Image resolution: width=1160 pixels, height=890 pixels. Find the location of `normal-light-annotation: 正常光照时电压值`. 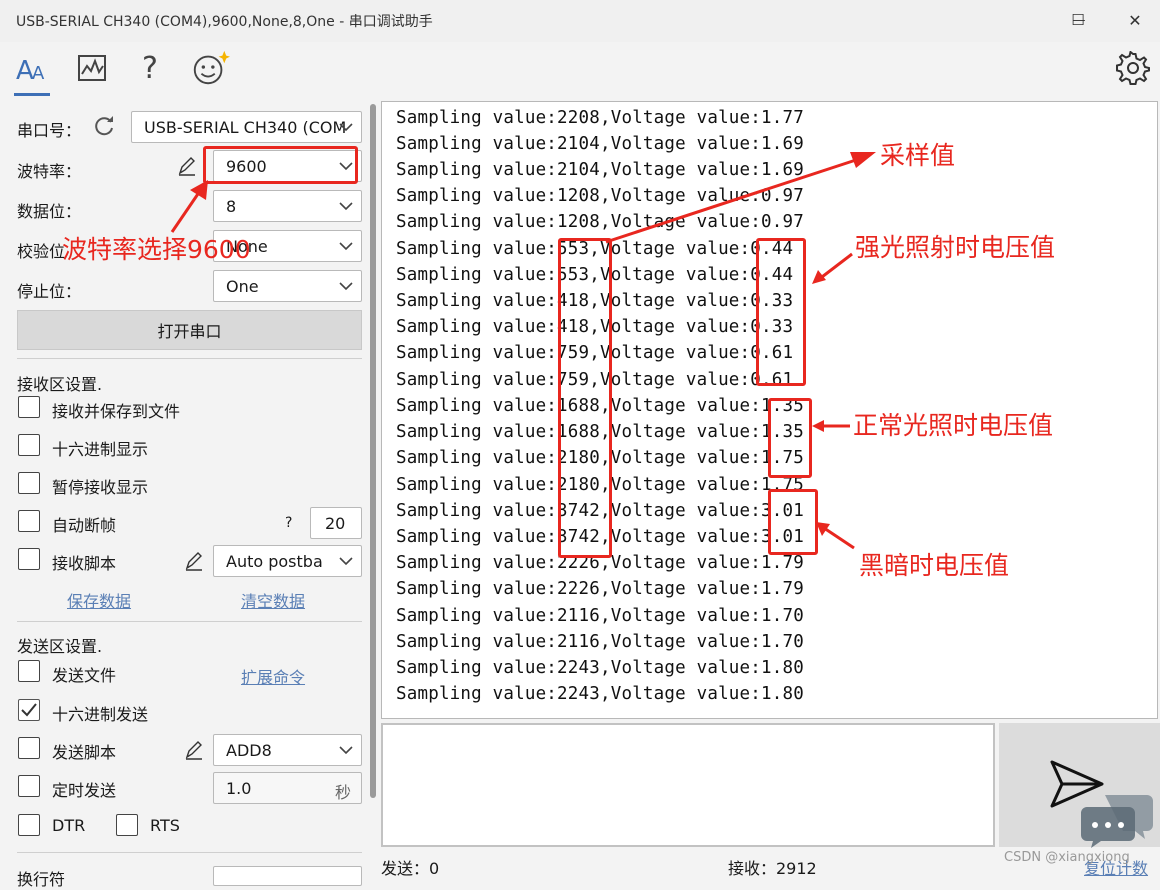

normal-light-annotation: 正常光照时电压值 is located at coordinates (953, 425).